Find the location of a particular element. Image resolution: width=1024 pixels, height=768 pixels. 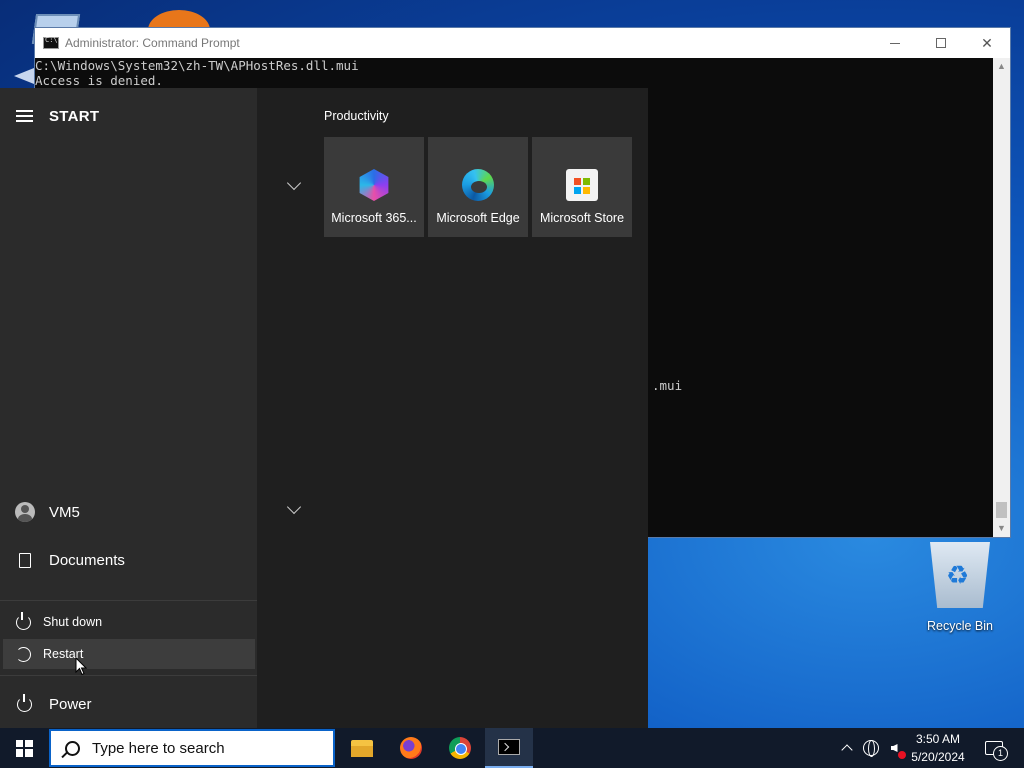

shutdown-label: Shut down is located at coordinates (73, 622).